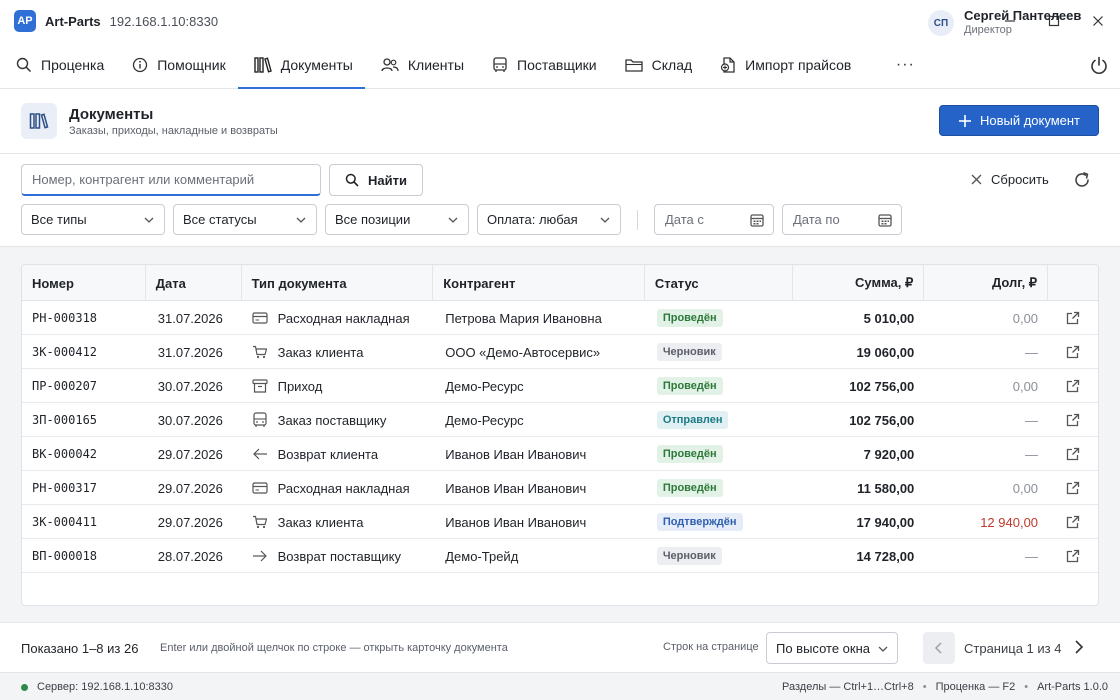 This screenshot has height=700, width=1120. Describe the element at coordinates (523, 318) in the screenshot. I see `doc-counterparty: Петрова Мария Ивановна` at that location.